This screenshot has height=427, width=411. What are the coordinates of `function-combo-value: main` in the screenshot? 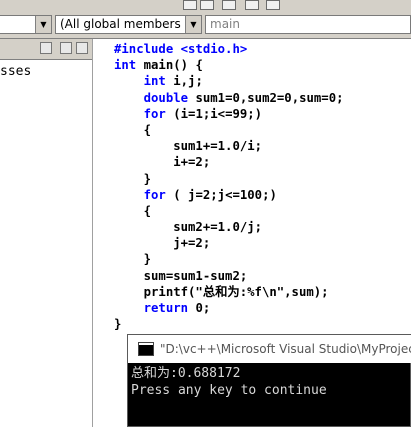 It's located at (225, 24).